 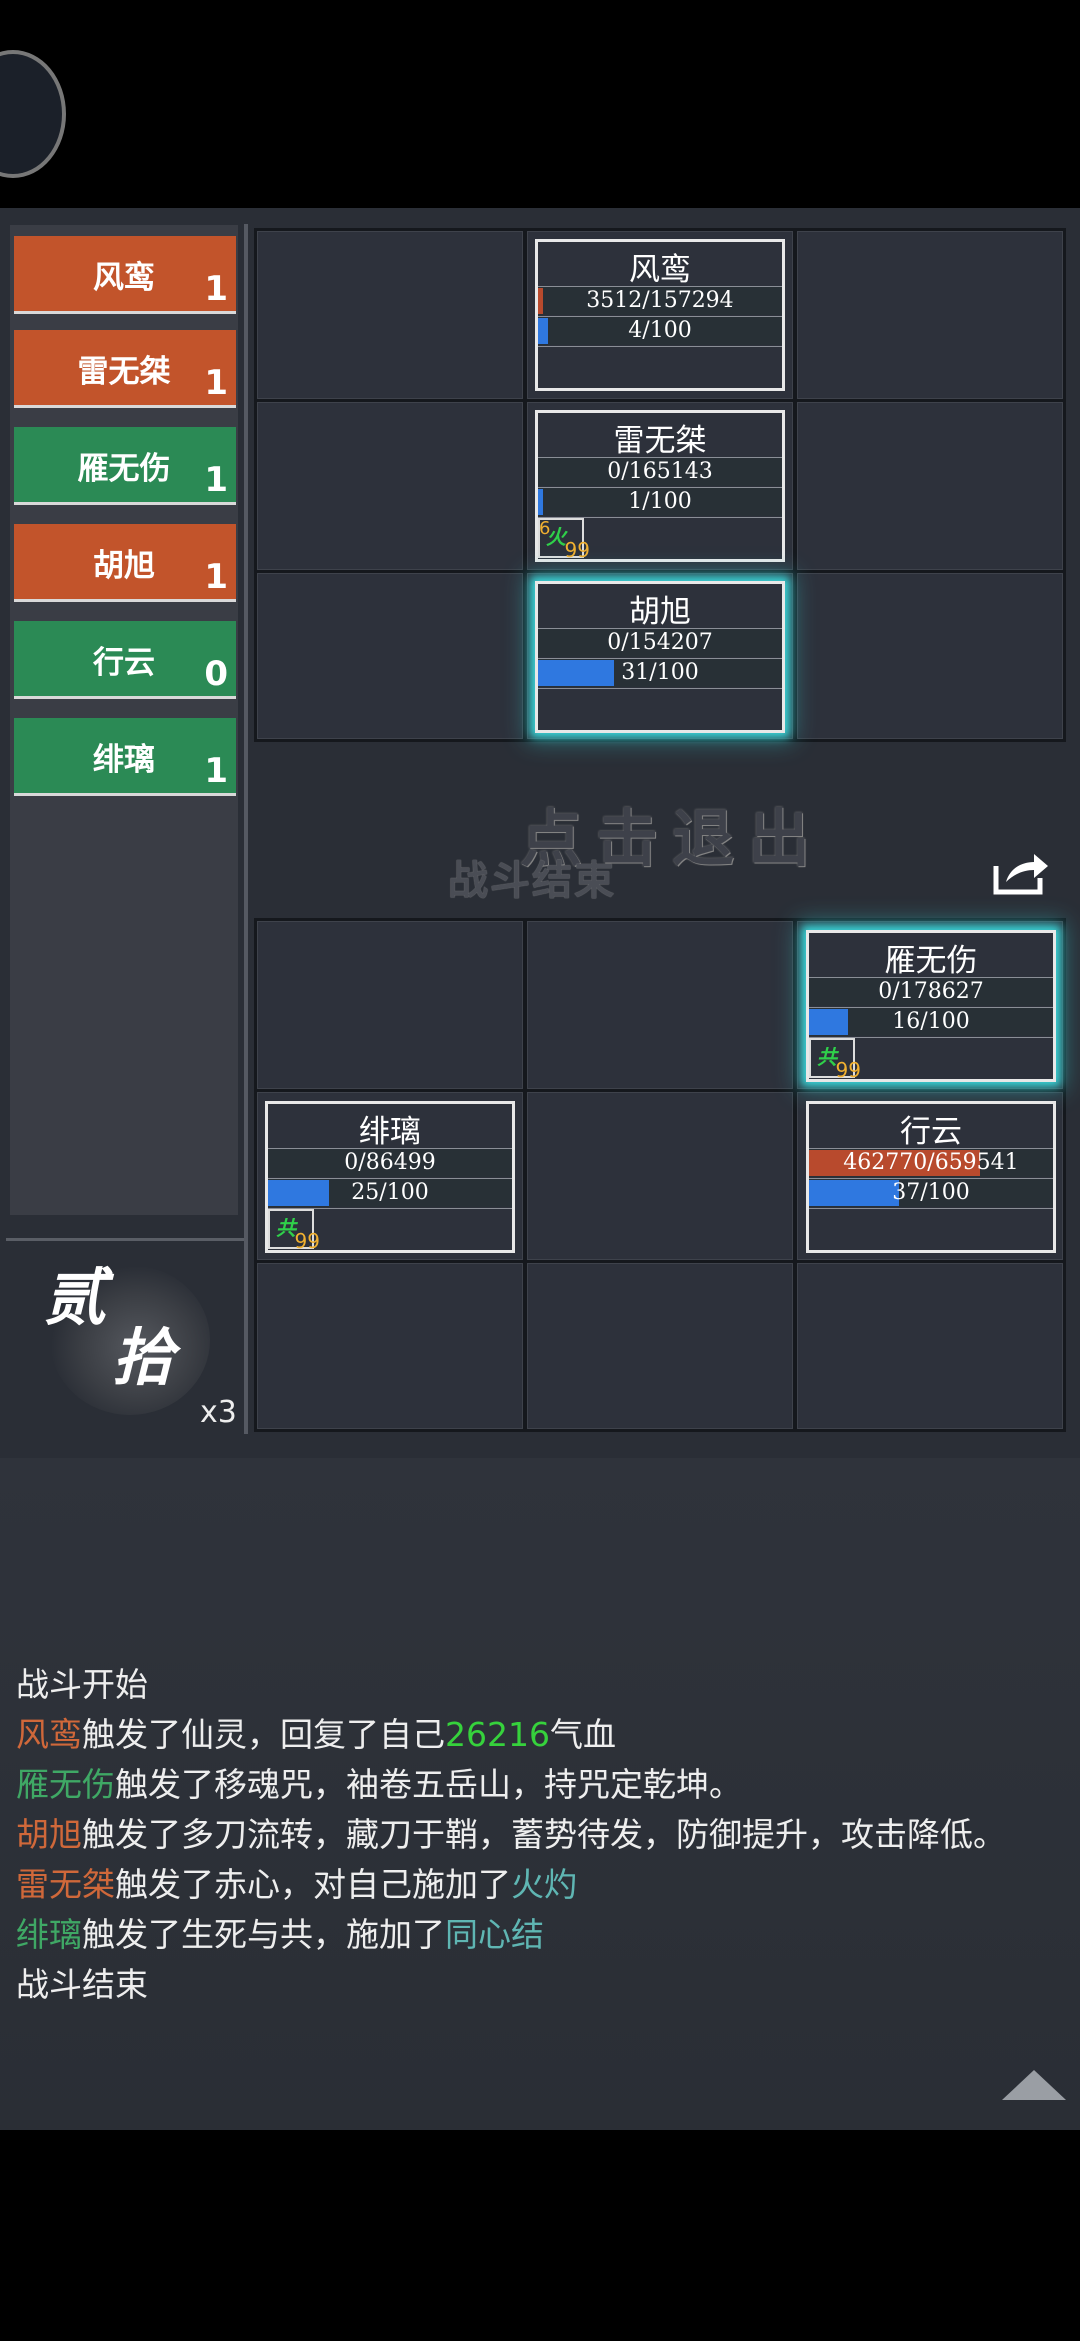 I want to click on burn-buff-icon: 6 火 99, so click(x=564, y=540).